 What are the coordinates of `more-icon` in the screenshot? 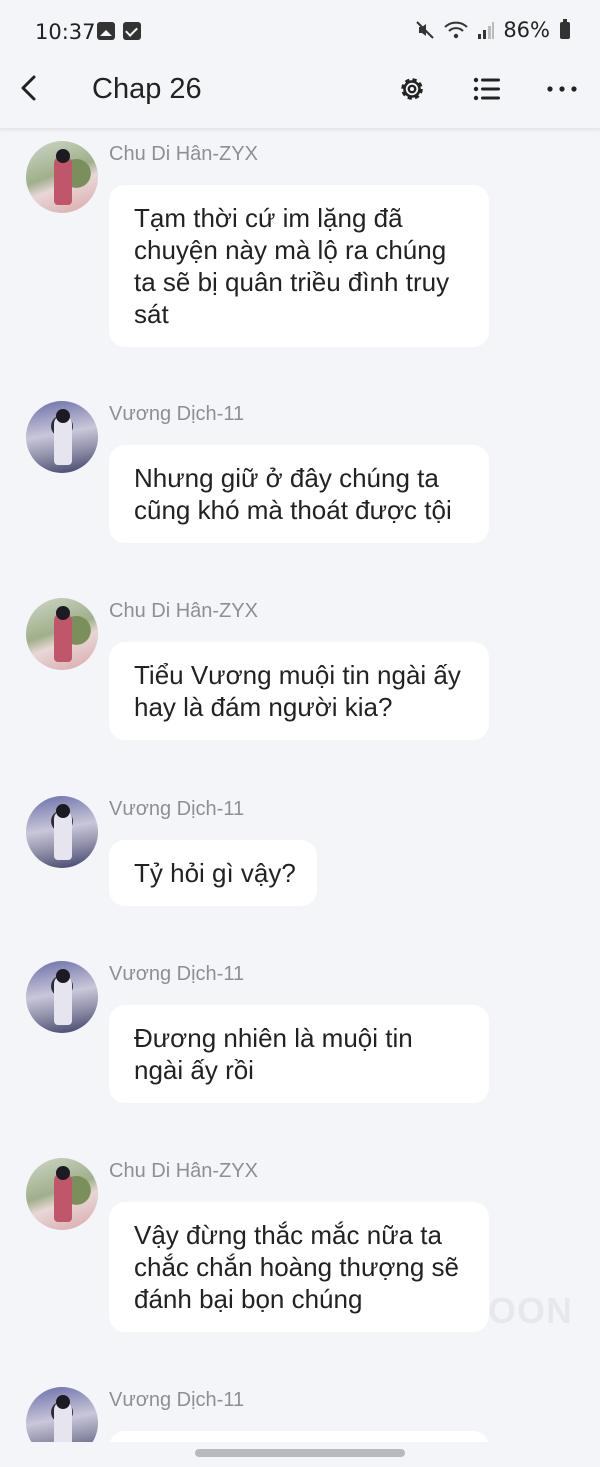 It's located at (562, 89).